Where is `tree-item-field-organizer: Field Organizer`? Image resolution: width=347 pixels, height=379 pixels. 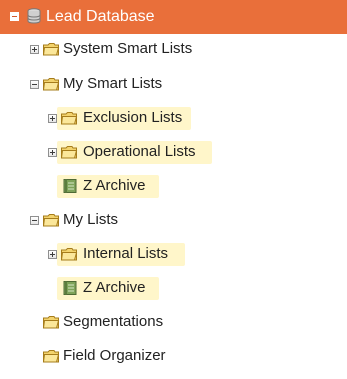 tree-item-field-organizer: Field Organizer is located at coordinates (173, 356).